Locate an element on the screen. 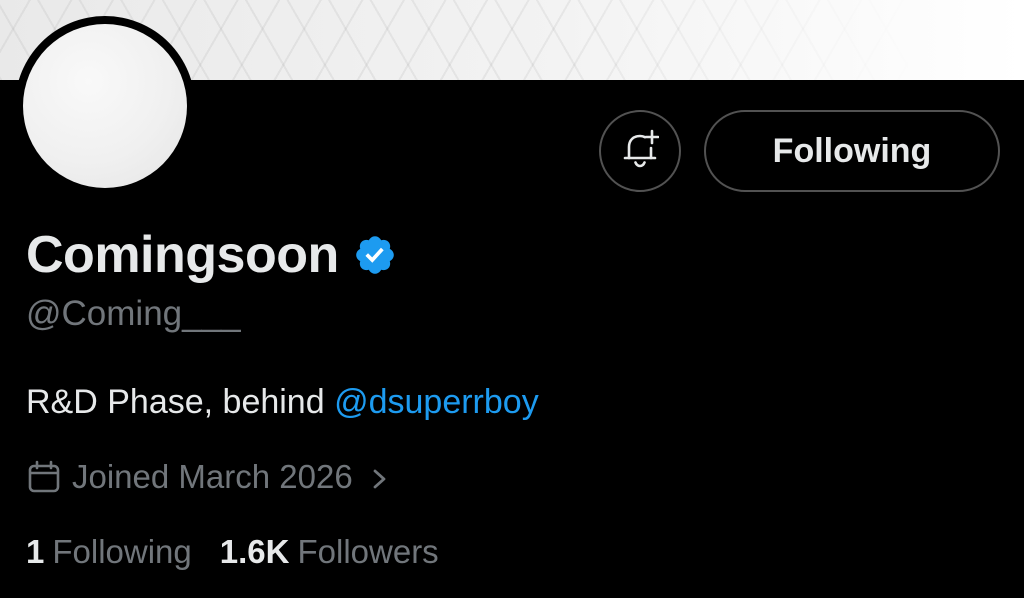  following-count: 1 is located at coordinates (35, 551).